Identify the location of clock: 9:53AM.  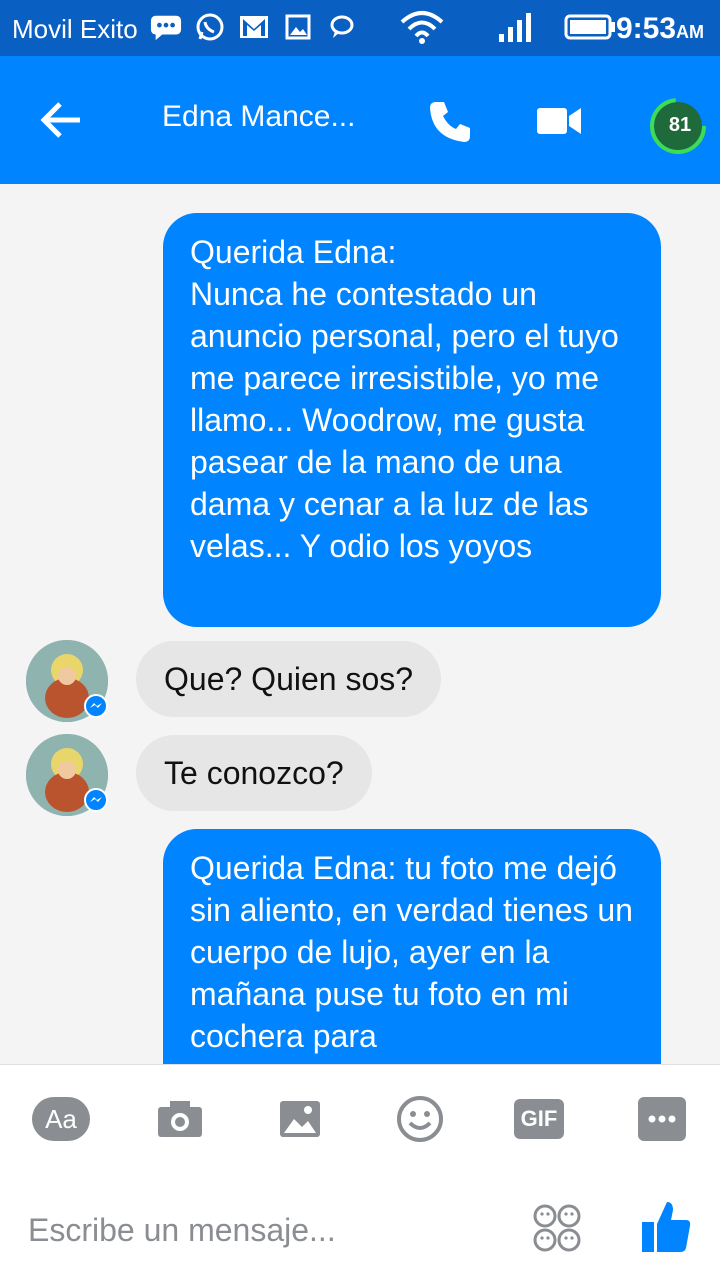
(660, 29).